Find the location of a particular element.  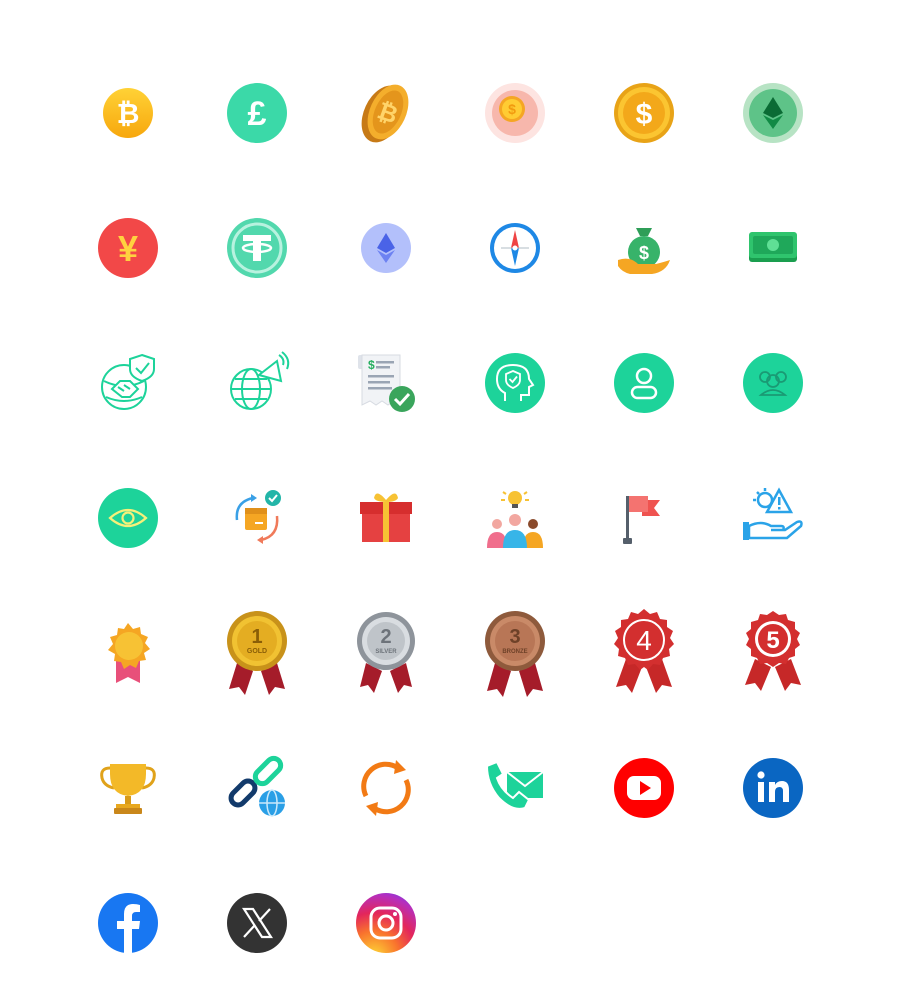

fourth-place-rosette-icon: 4 is located at coordinates (643, 652).